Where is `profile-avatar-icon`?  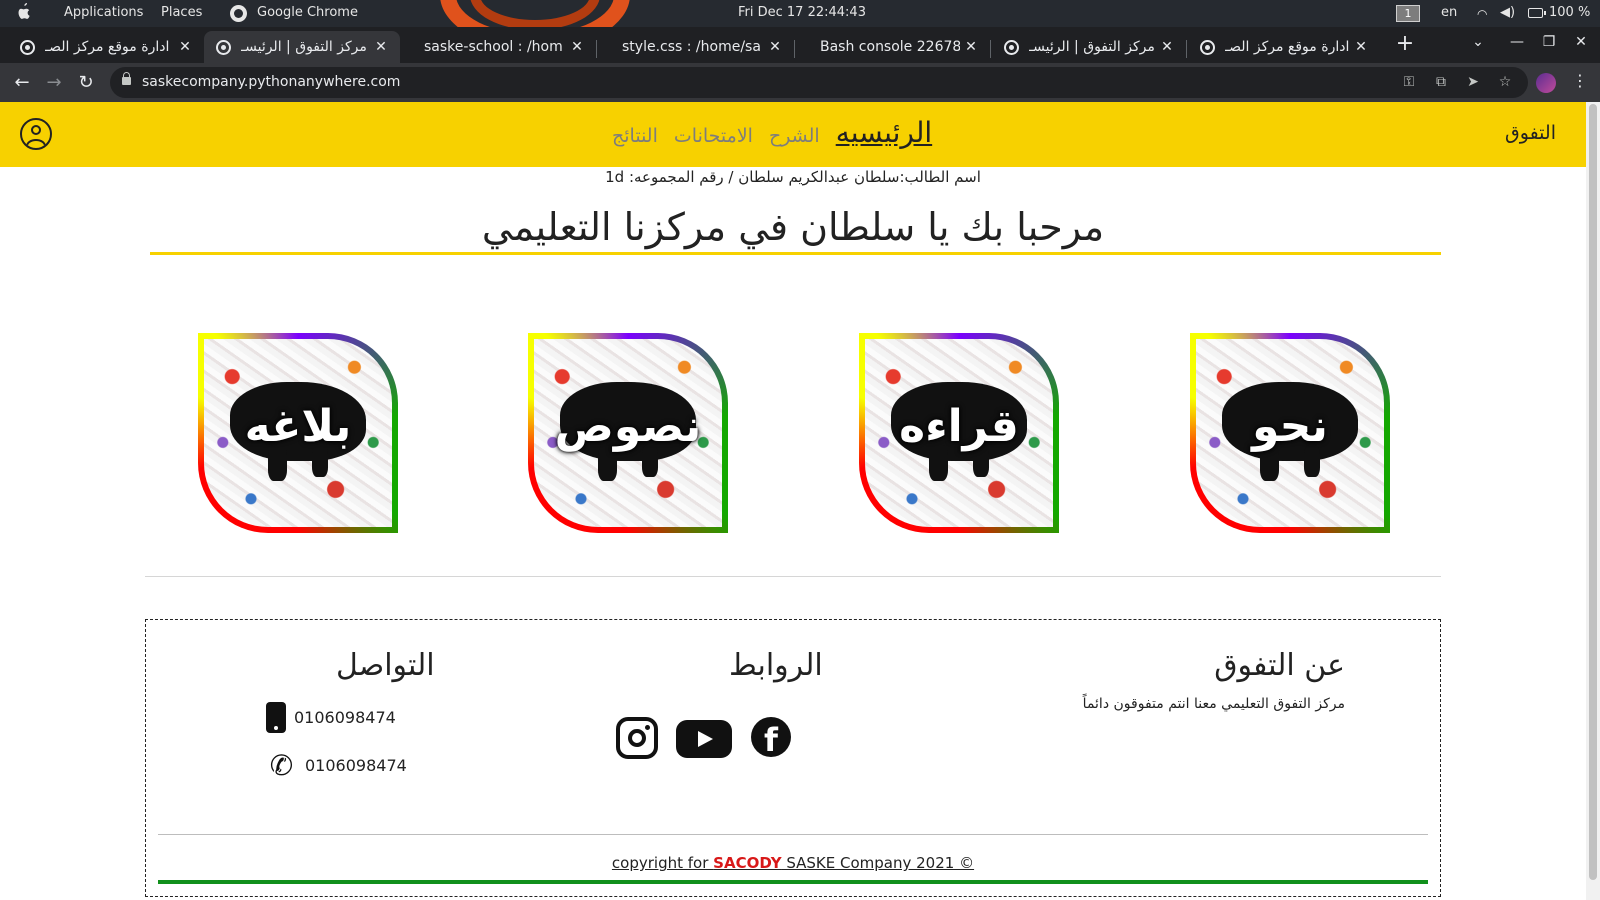 profile-avatar-icon is located at coordinates (1546, 83).